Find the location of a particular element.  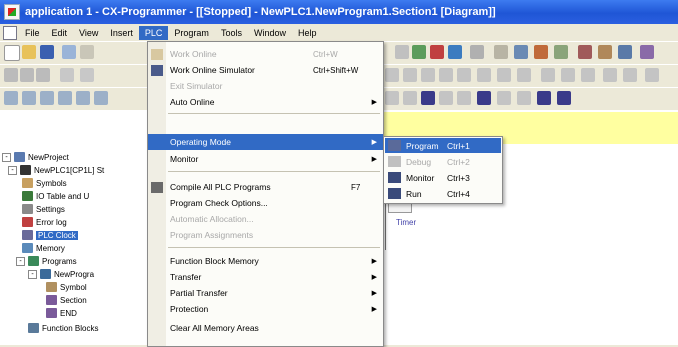

sim-step-icon is located at coordinates (392, 98).